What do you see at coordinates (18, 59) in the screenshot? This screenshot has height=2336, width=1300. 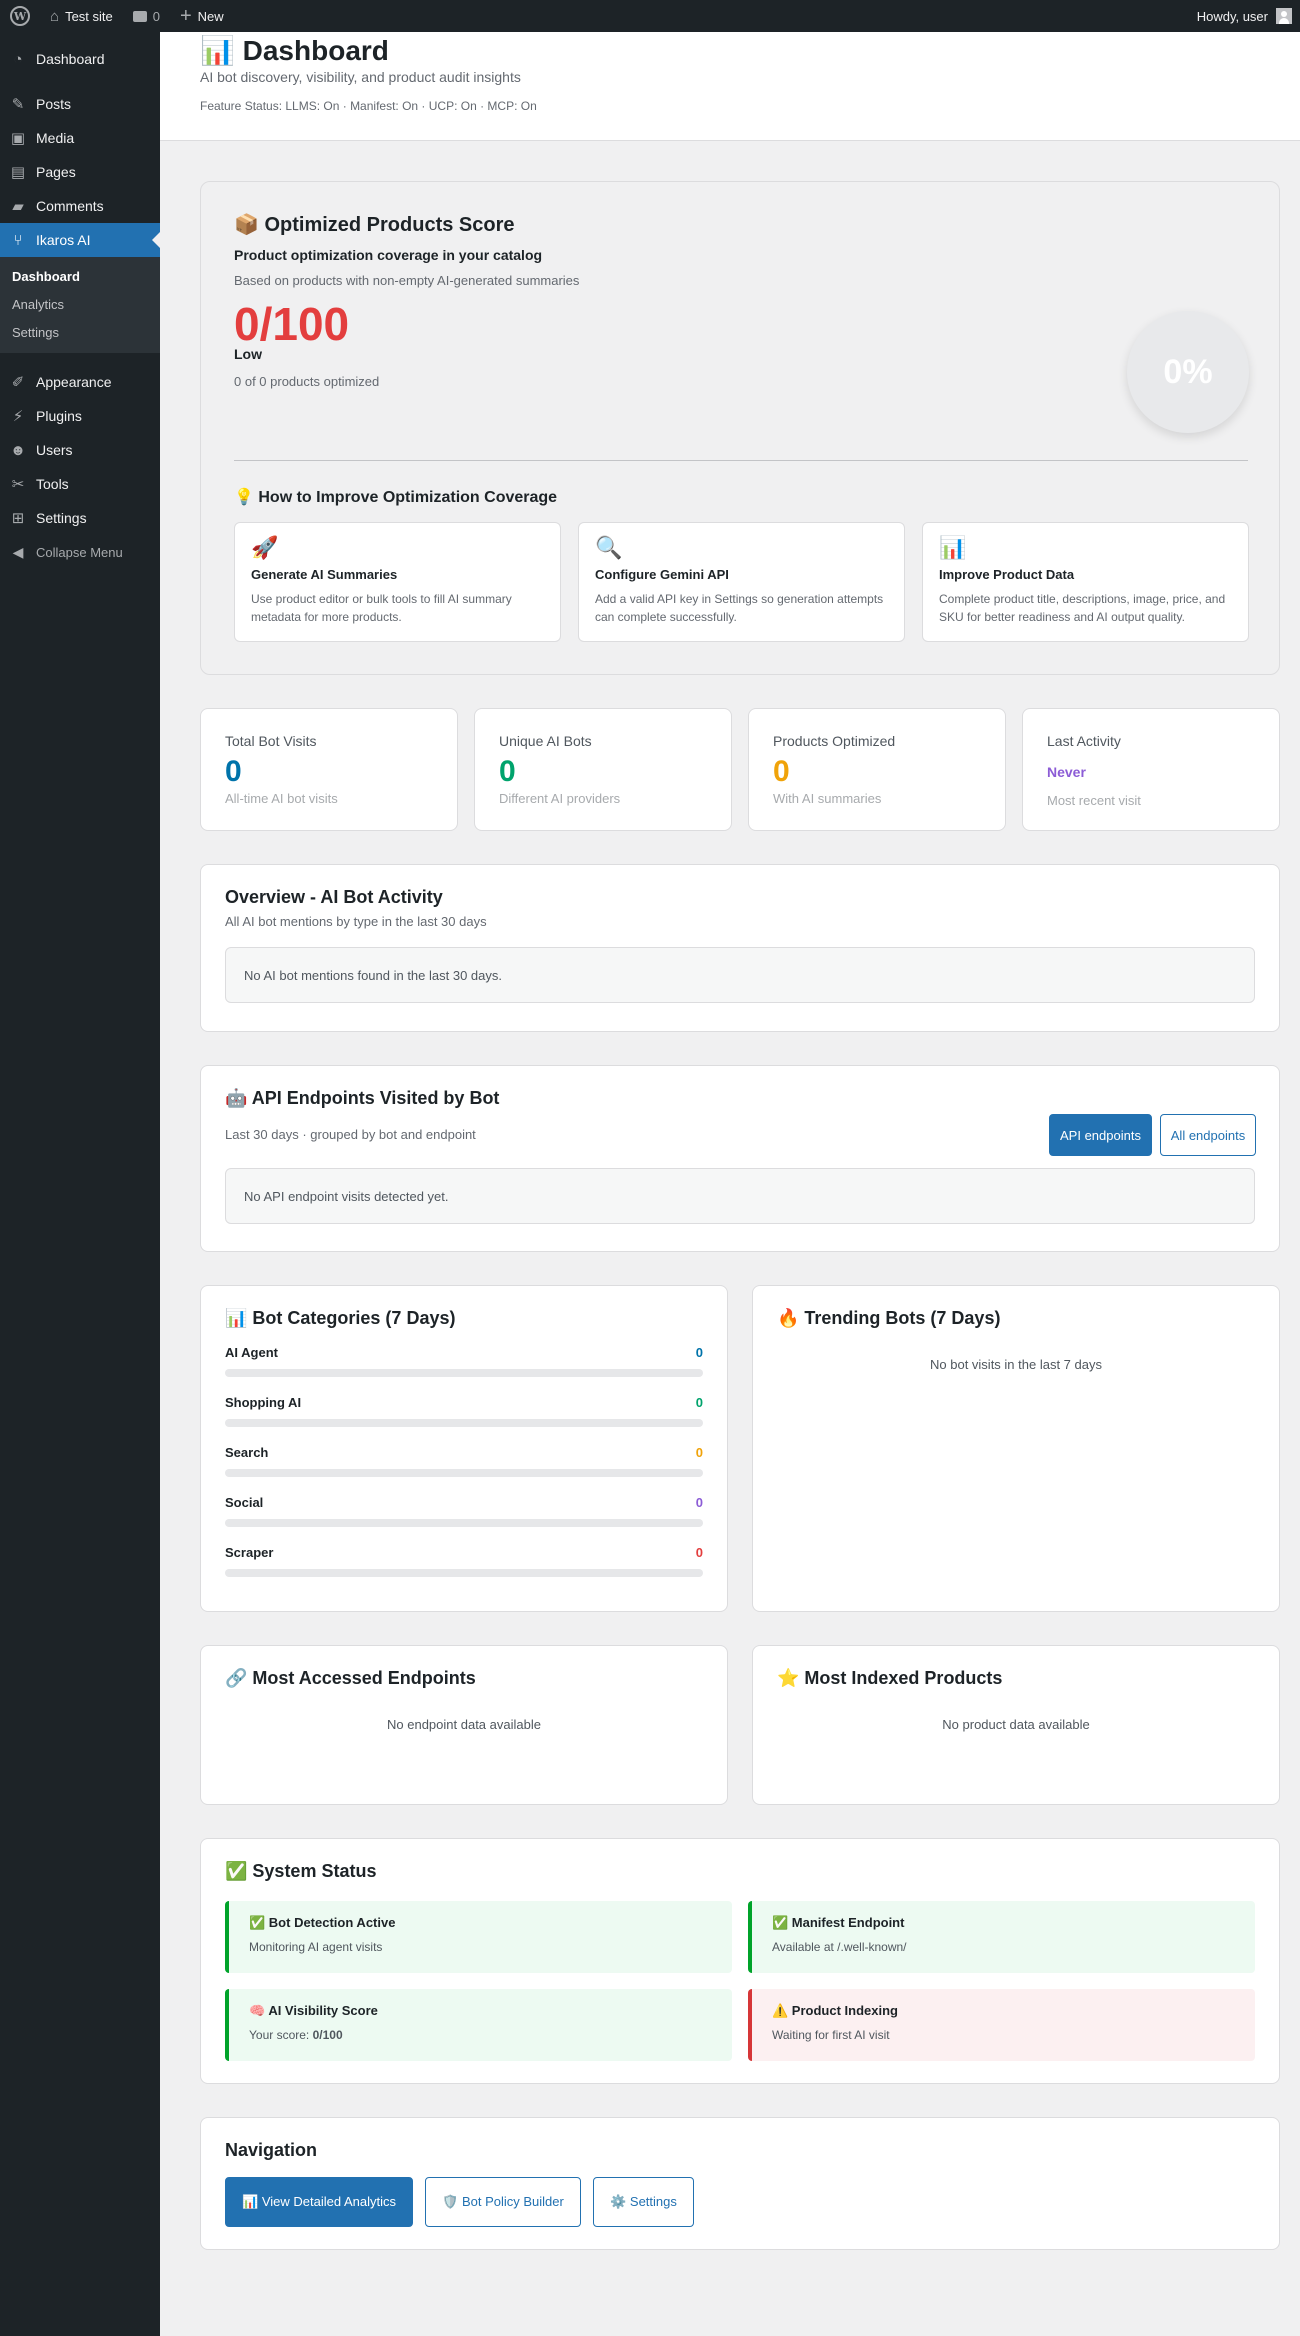 I see `dashboard-icon: ◔` at bounding box center [18, 59].